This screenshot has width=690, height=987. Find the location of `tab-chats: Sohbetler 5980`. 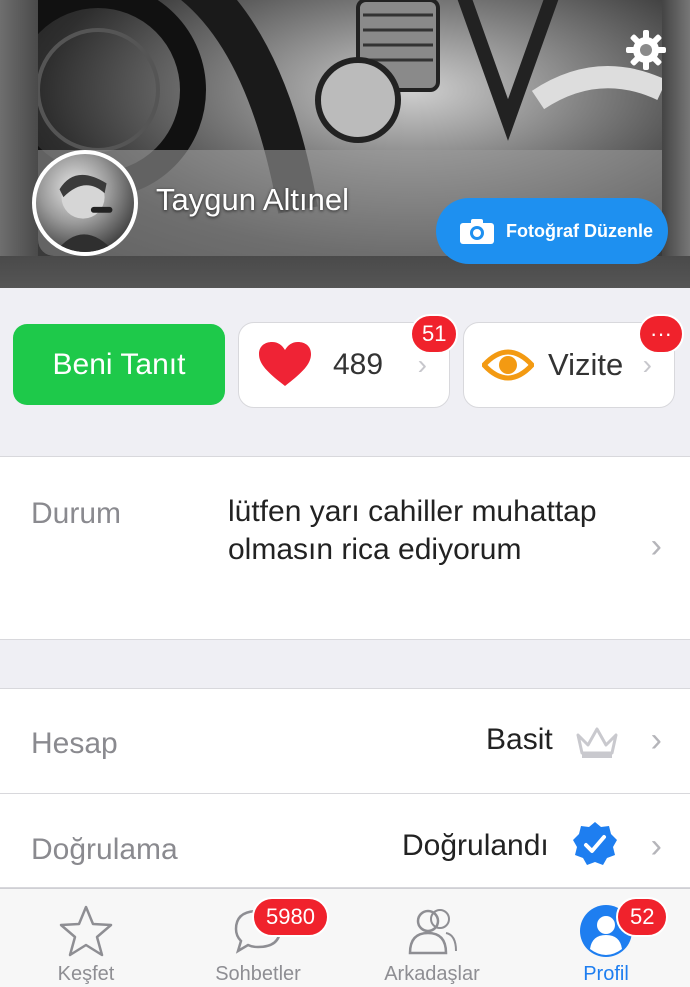

tab-chats: Sohbetler 5980 is located at coordinates (258, 938).